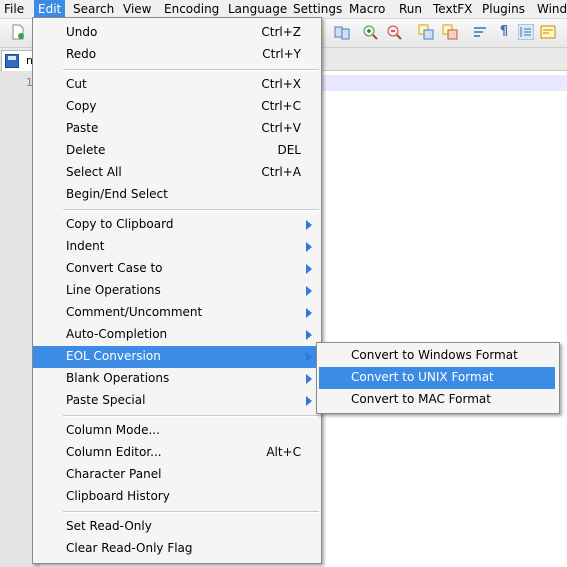 This screenshot has height=567, width=567. What do you see at coordinates (394, 32) in the screenshot?
I see `zoom-out-icon` at bounding box center [394, 32].